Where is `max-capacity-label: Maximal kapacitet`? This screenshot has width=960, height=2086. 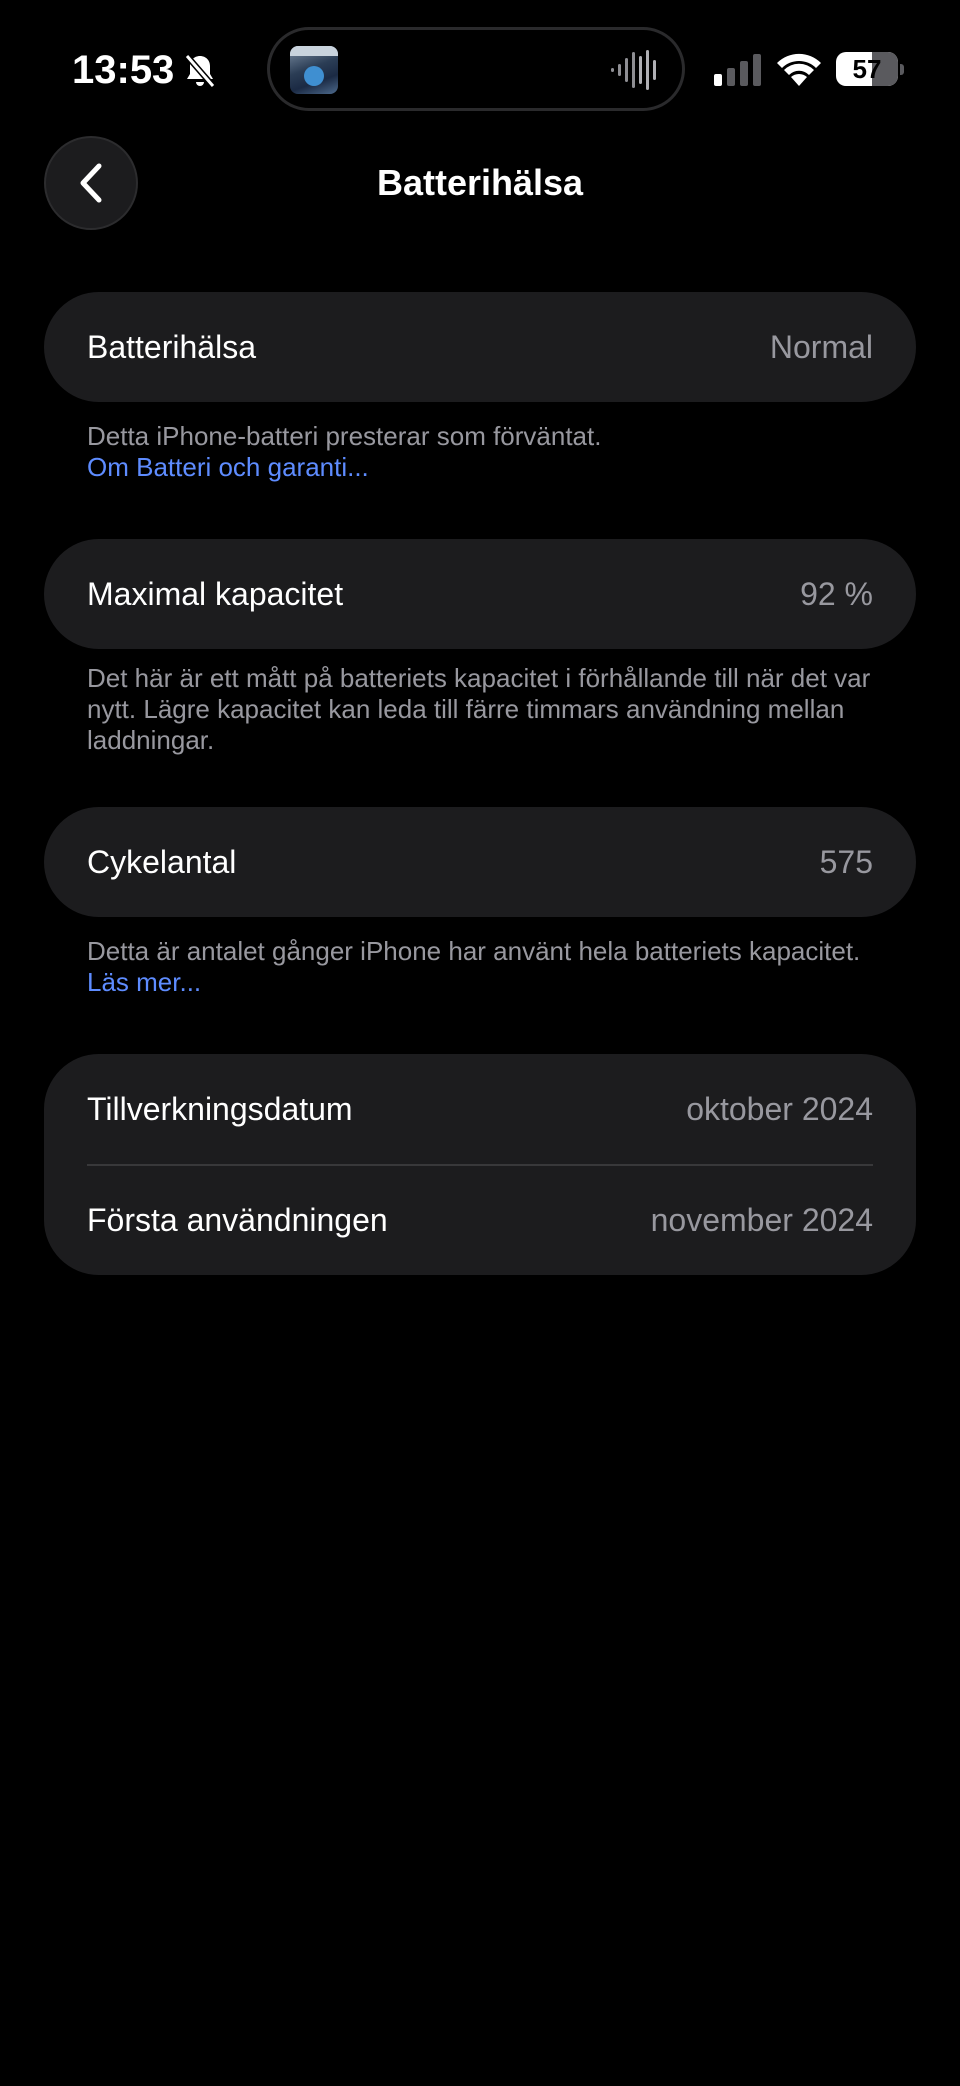
max-capacity-label: Maximal kapacitet is located at coordinates (215, 593).